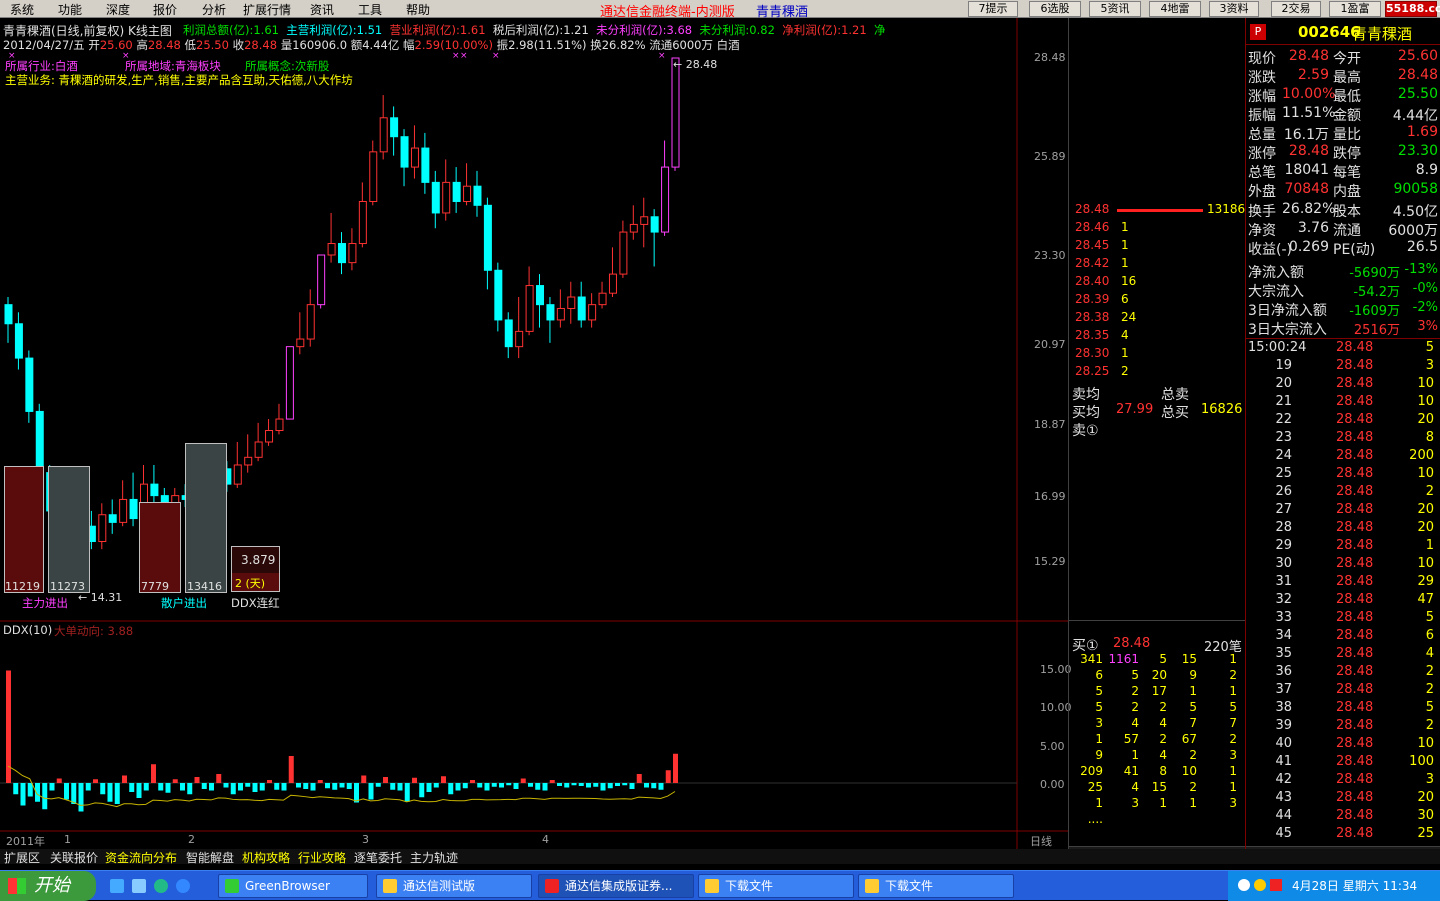 This screenshot has width=1440, height=901. I want to click on task-download-1: 下载文件, so click(776, 886).